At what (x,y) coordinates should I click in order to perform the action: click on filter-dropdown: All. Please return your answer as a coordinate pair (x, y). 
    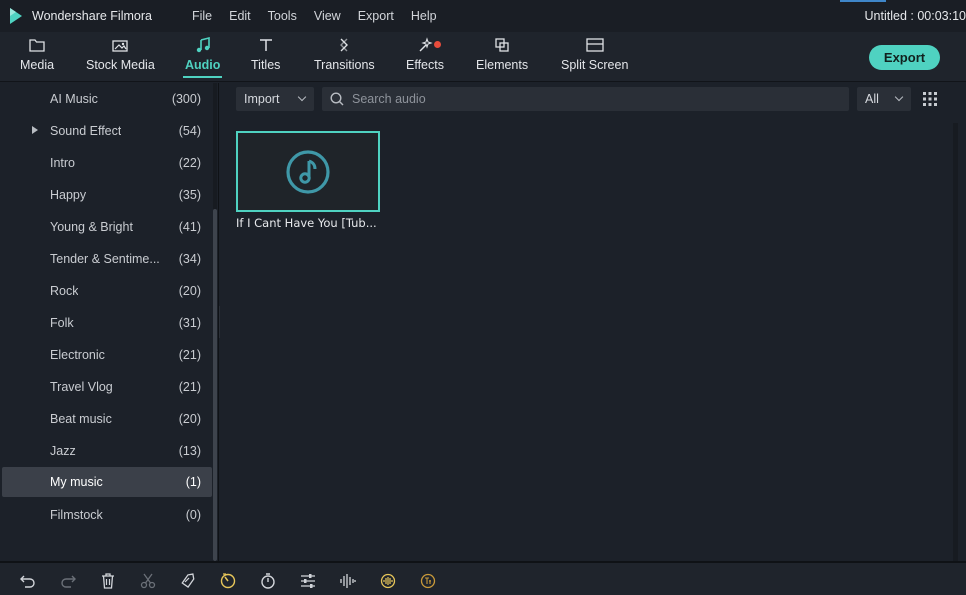
    Looking at the image, I should click on (884, 99).